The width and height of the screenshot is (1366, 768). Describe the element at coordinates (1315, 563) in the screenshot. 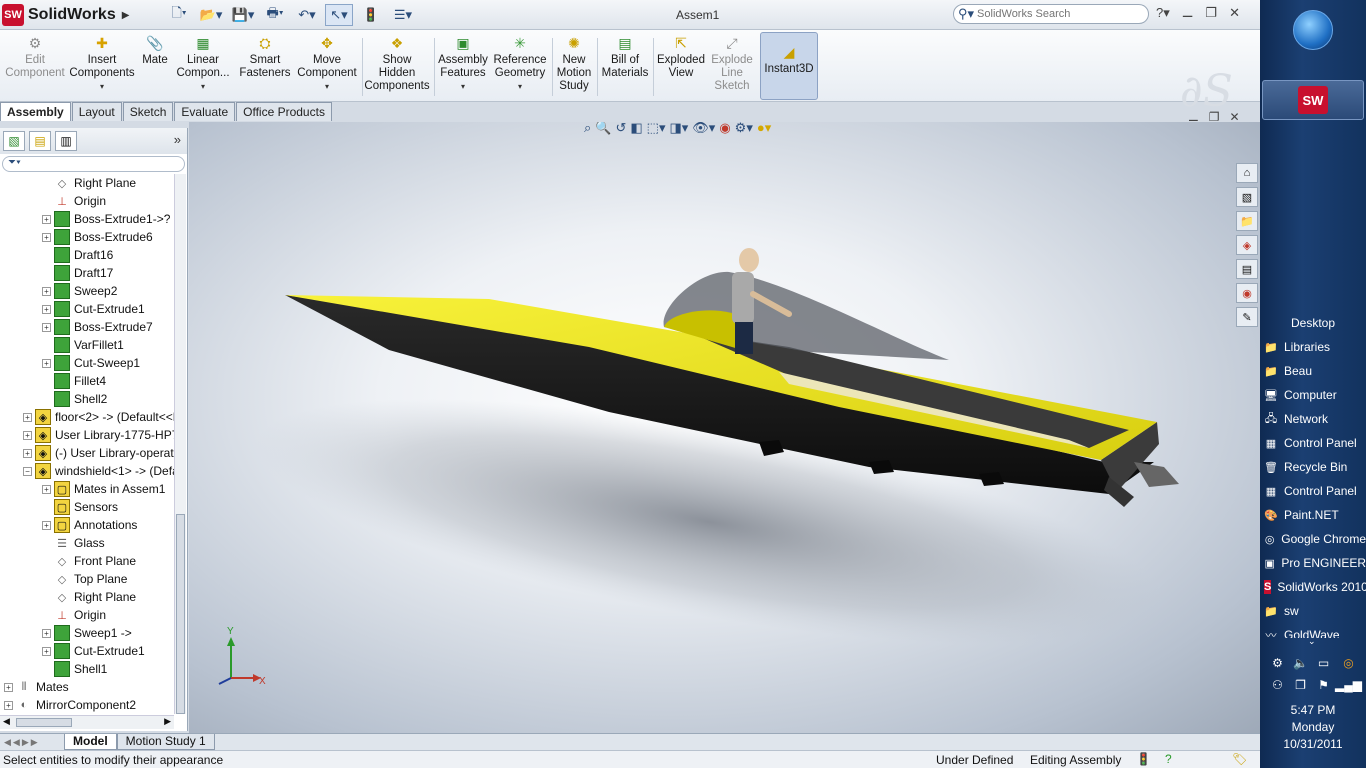

I see `desktop-link: ▣ Pro ENGINEER` at that location.